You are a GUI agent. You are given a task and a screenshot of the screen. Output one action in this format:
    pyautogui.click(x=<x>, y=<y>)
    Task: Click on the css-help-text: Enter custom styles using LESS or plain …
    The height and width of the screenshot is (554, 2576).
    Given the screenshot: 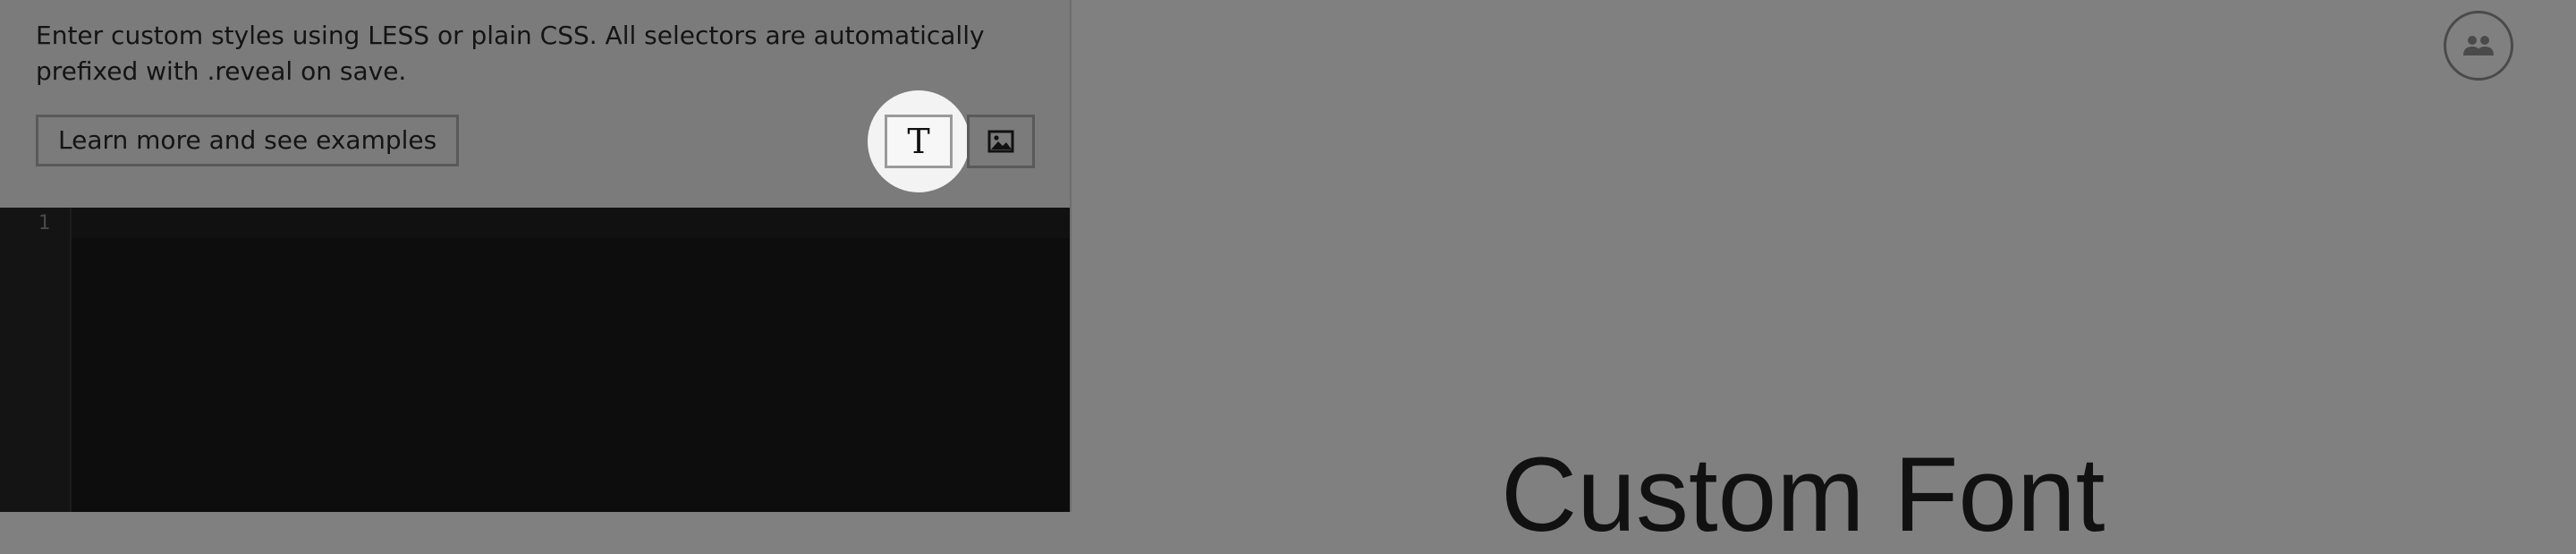 What is the action you would take?
    pyautogui.click(x=510, y=53)
    